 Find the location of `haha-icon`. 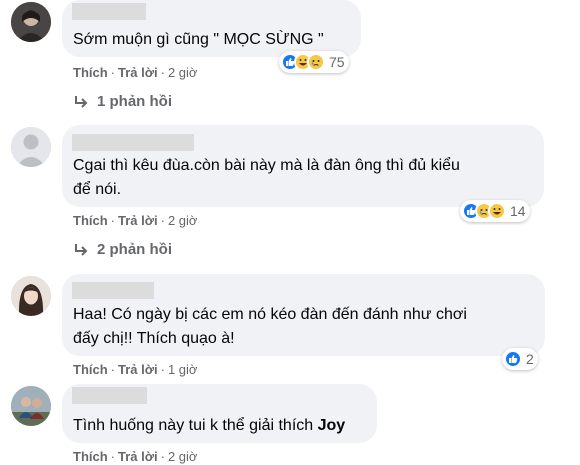

haha-icon is located at coordinates (497, 211).